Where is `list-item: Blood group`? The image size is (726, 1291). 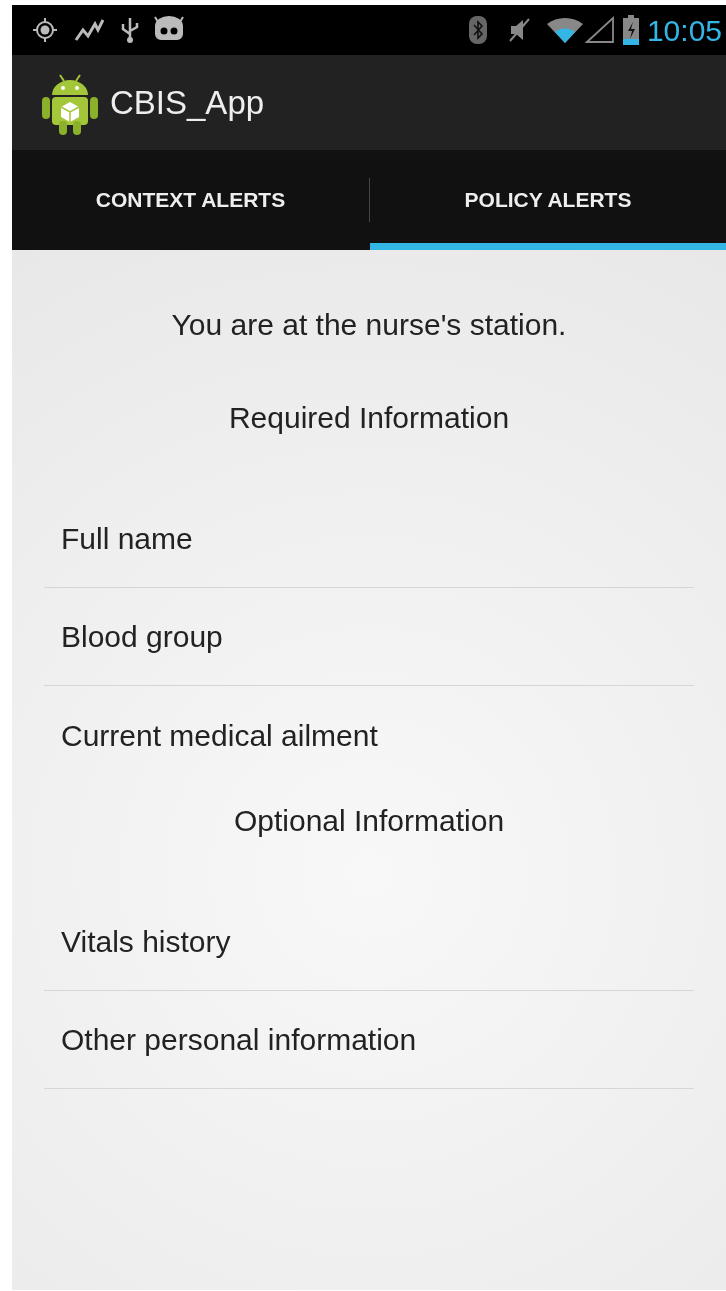
list-item: Blood group is located at coordinates (369, 637).